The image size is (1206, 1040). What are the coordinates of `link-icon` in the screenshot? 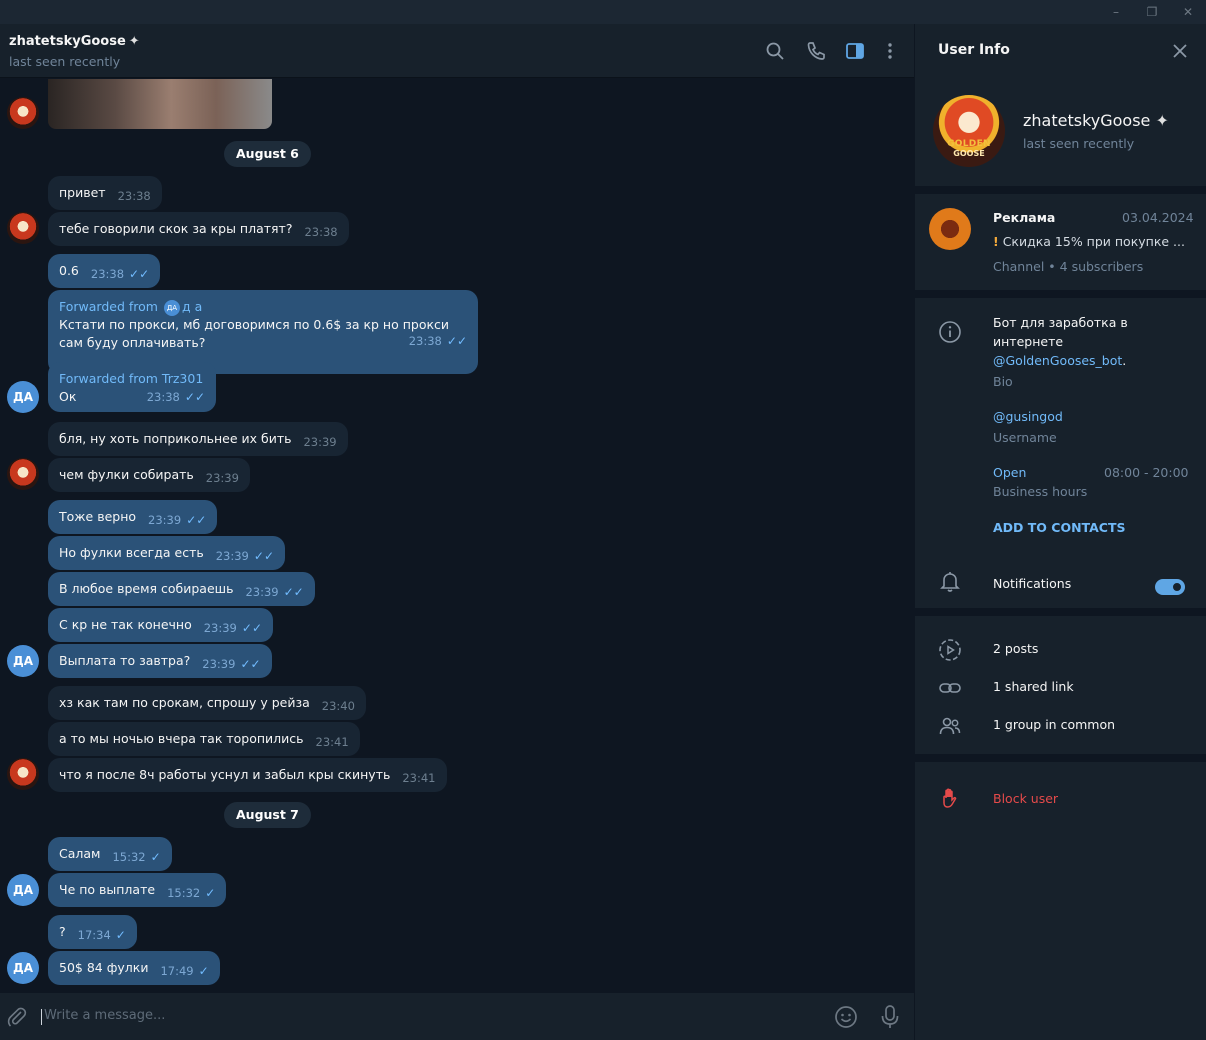 It's located at (950, 688).